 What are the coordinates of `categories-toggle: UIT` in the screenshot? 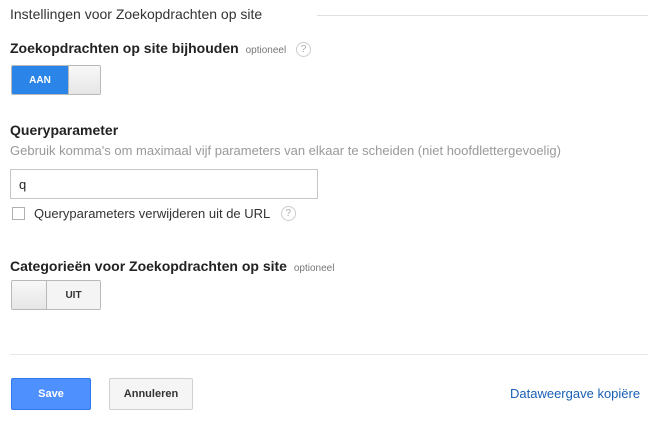 It's located at (56, 295).